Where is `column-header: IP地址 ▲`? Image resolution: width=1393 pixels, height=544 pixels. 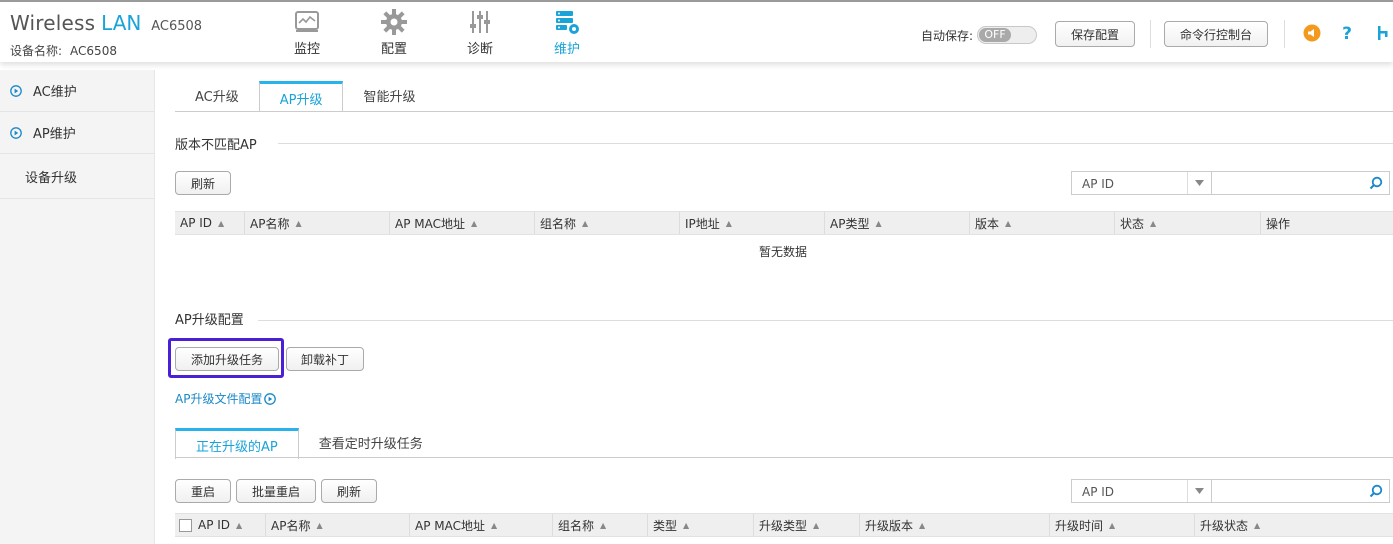
column-header: IP地址 ▲ is located at coordinates (752, 223).